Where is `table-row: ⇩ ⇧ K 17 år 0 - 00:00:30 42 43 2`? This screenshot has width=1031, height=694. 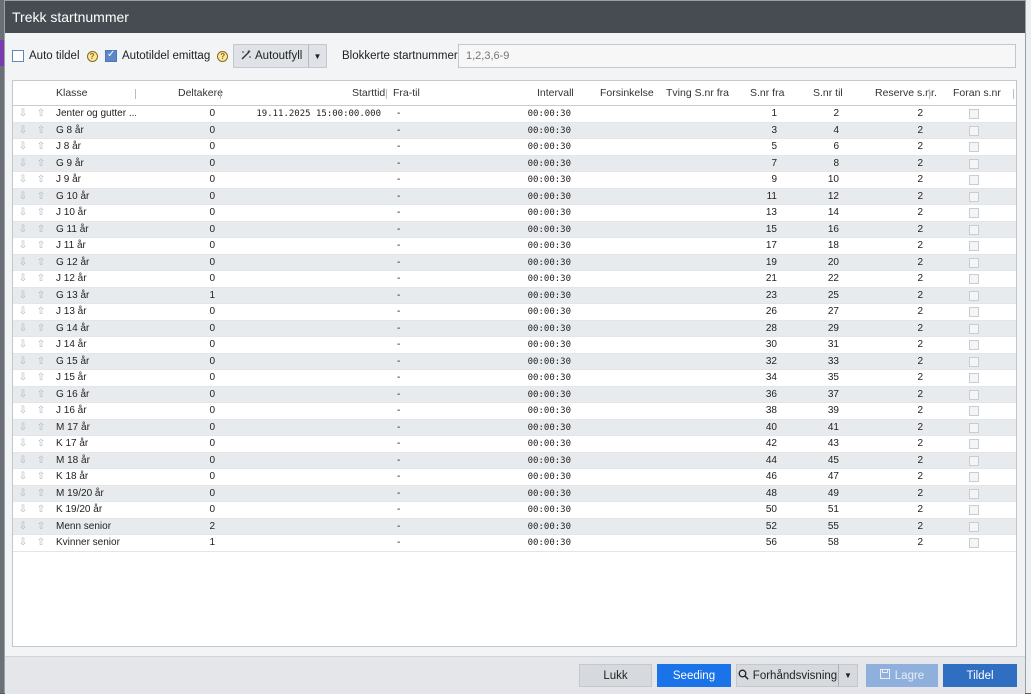
table-row: ⇩ ⇧ K 17 år 0 - 00:00:30 42 43 2 is located at coordinates (514, 444).